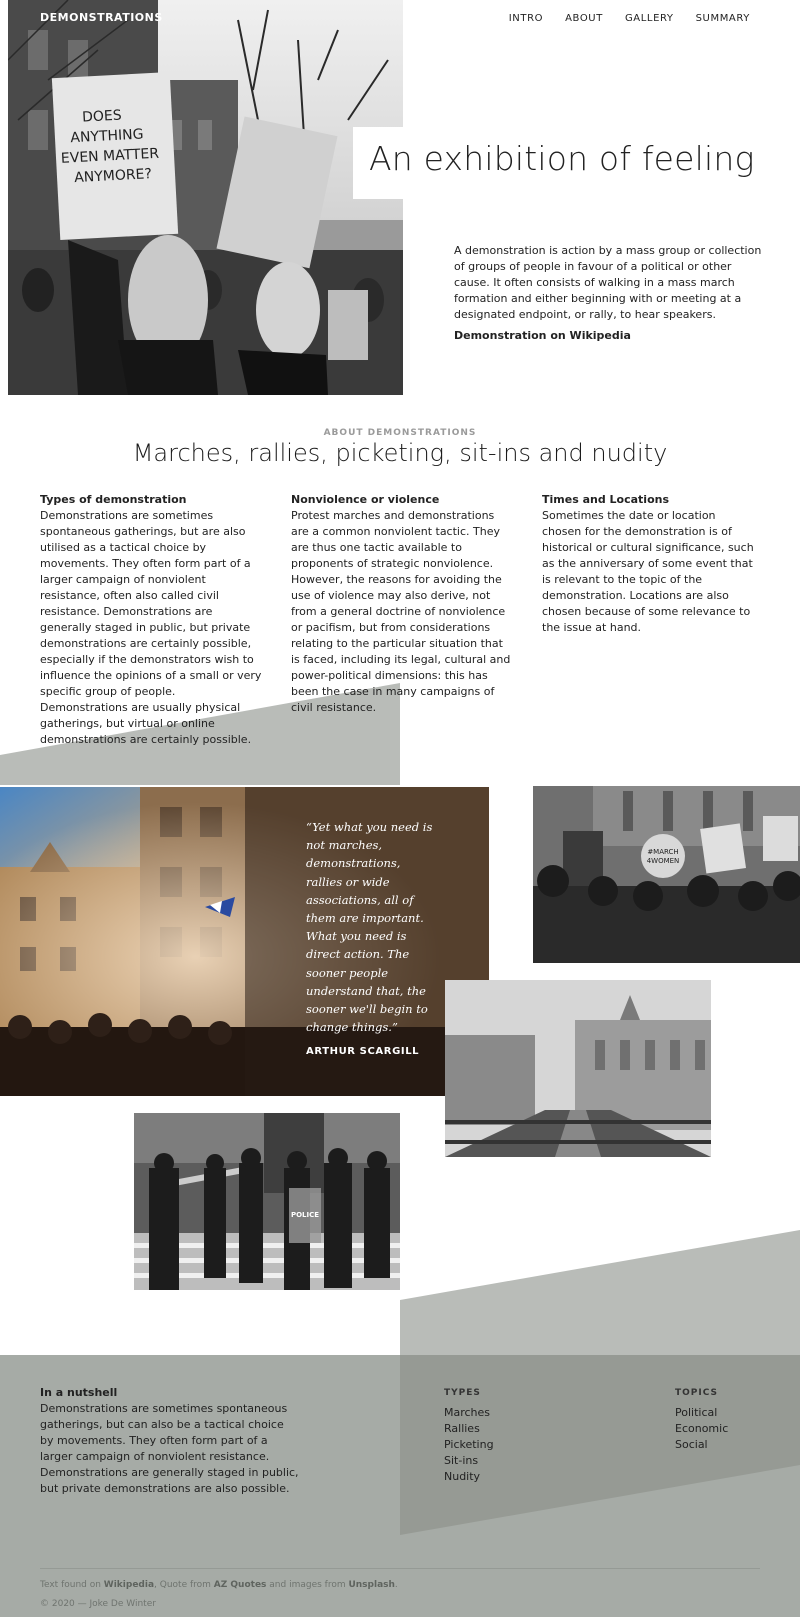 This screenshot has width=800, height=1617. What do you see at coordinates (98, 1604) in the screenshot?
I see `copyright: © 2020 — Joke De Winter` at bounding box center [98, 1604].